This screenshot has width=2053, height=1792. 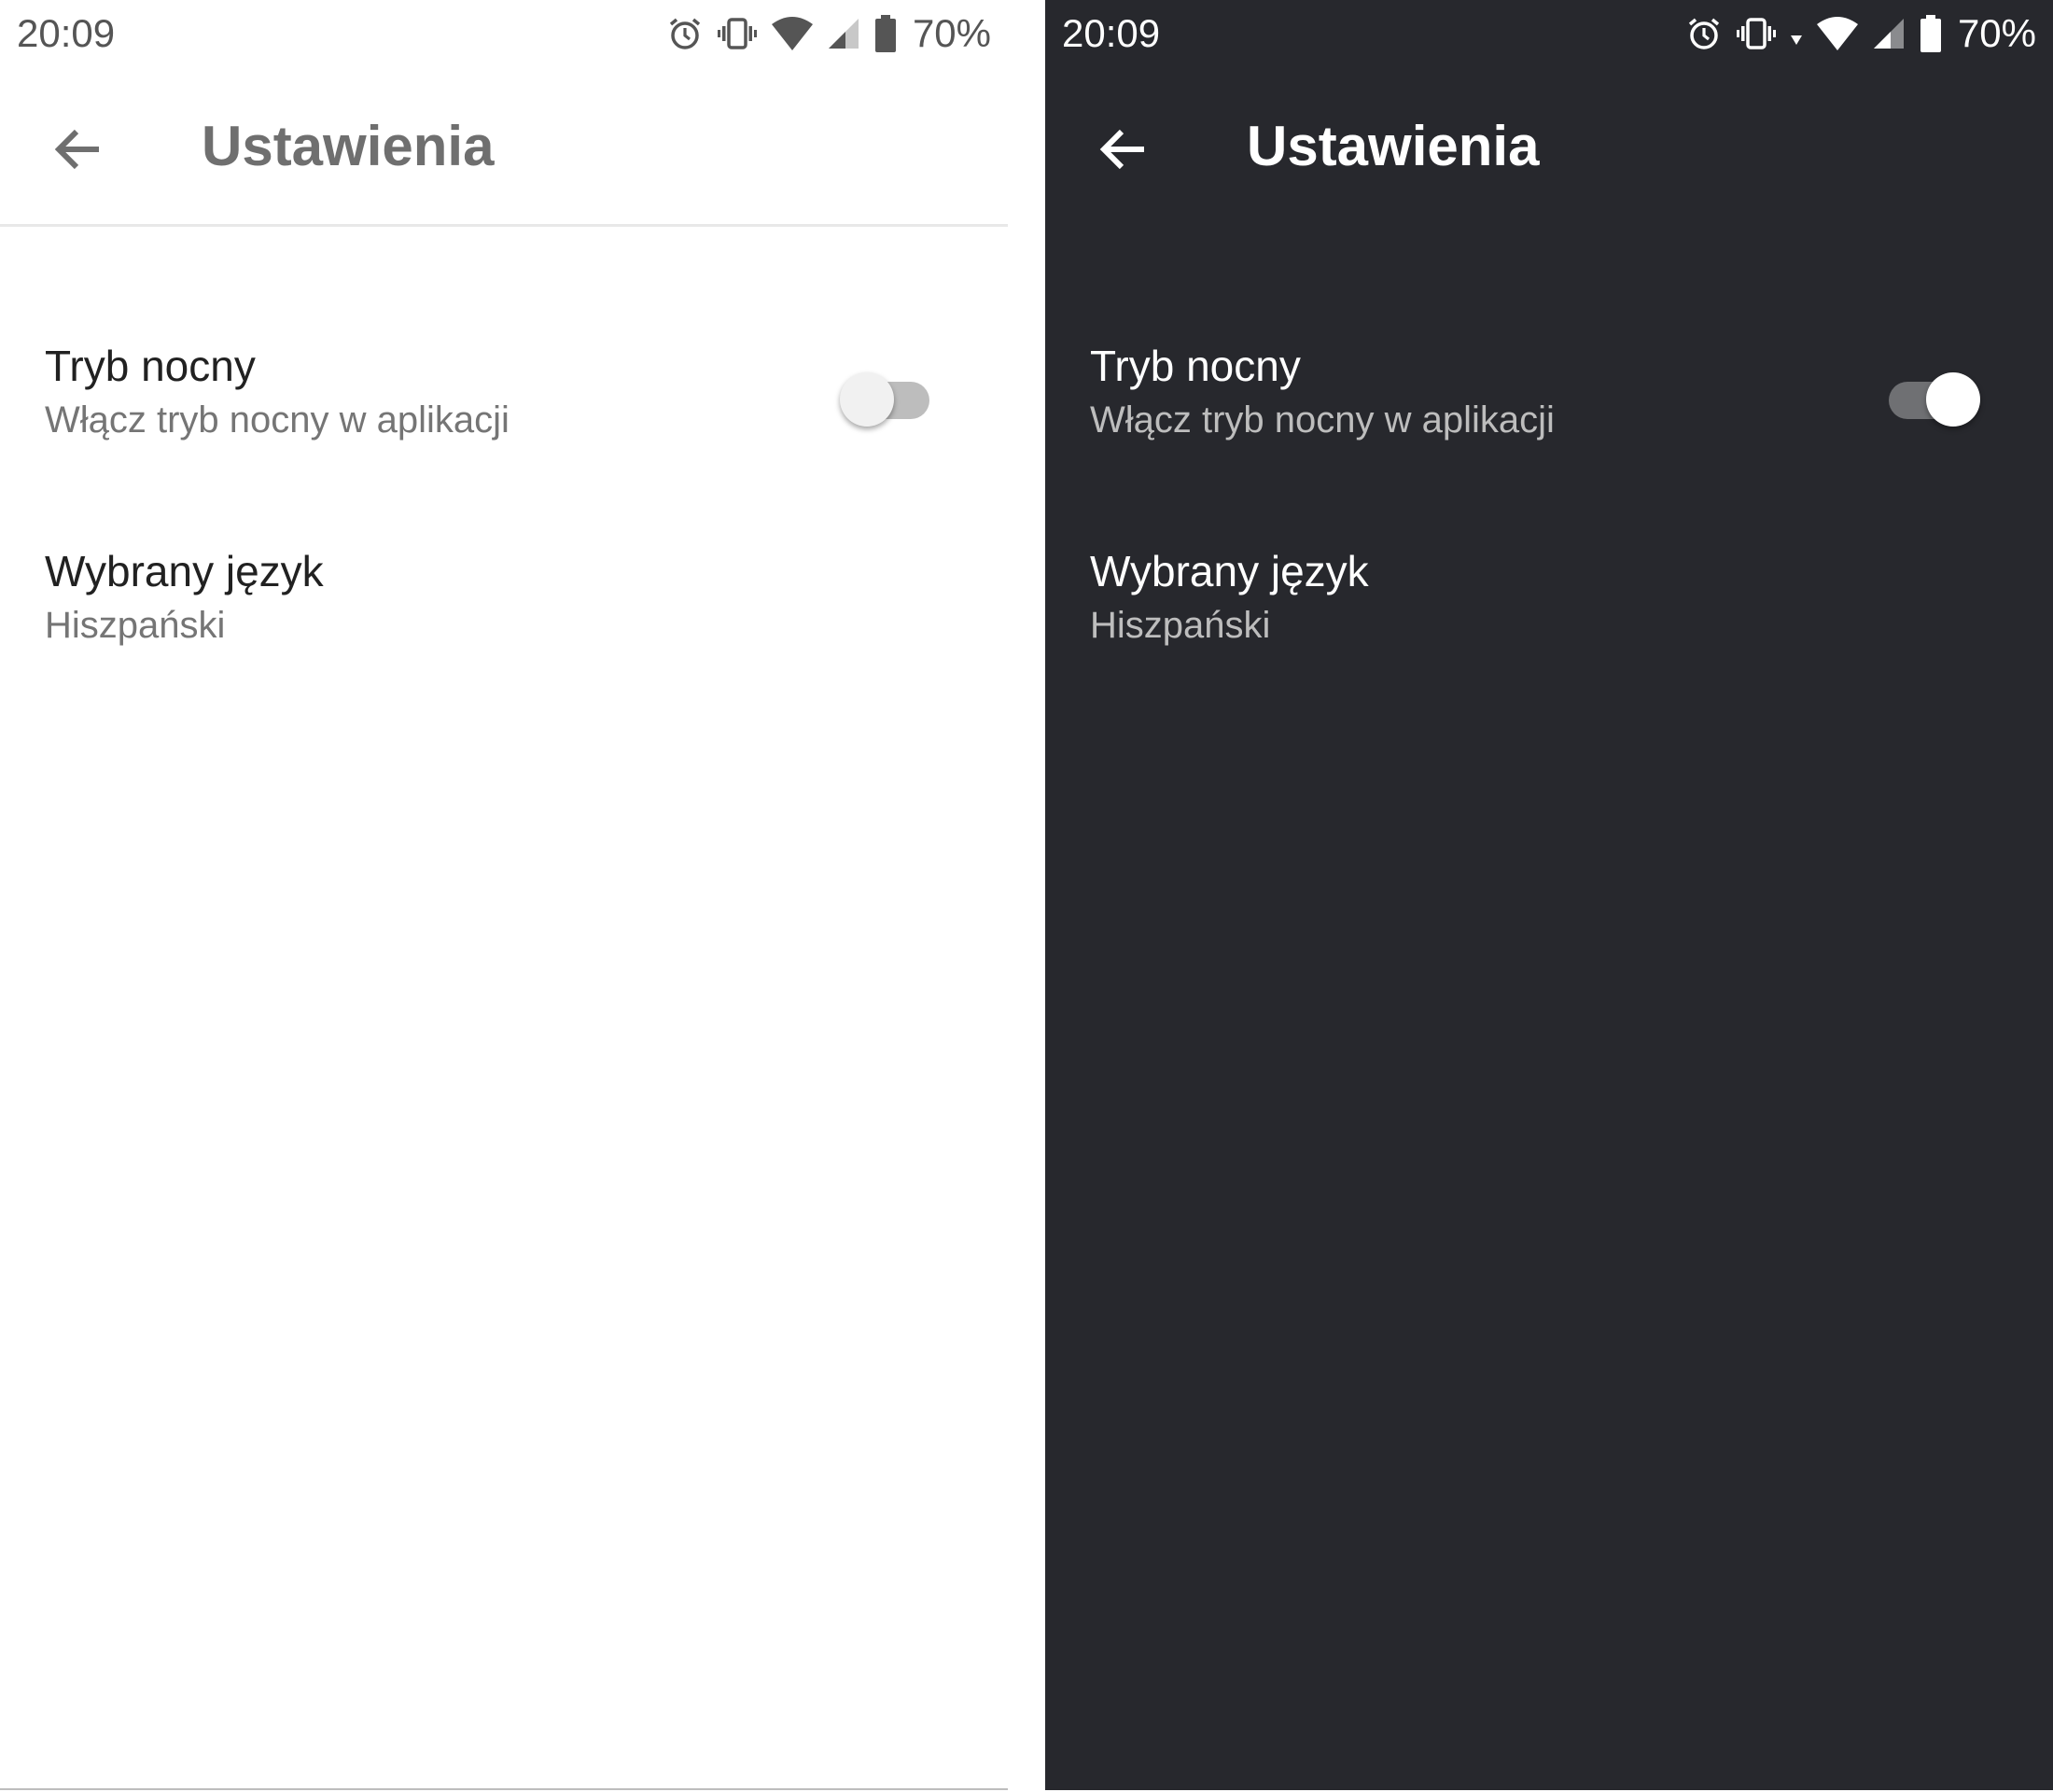 What do you see at coordinates (1796, 33) in the screenshot?
I see `data-arrow-icon` at bounding box center [1796, 33].